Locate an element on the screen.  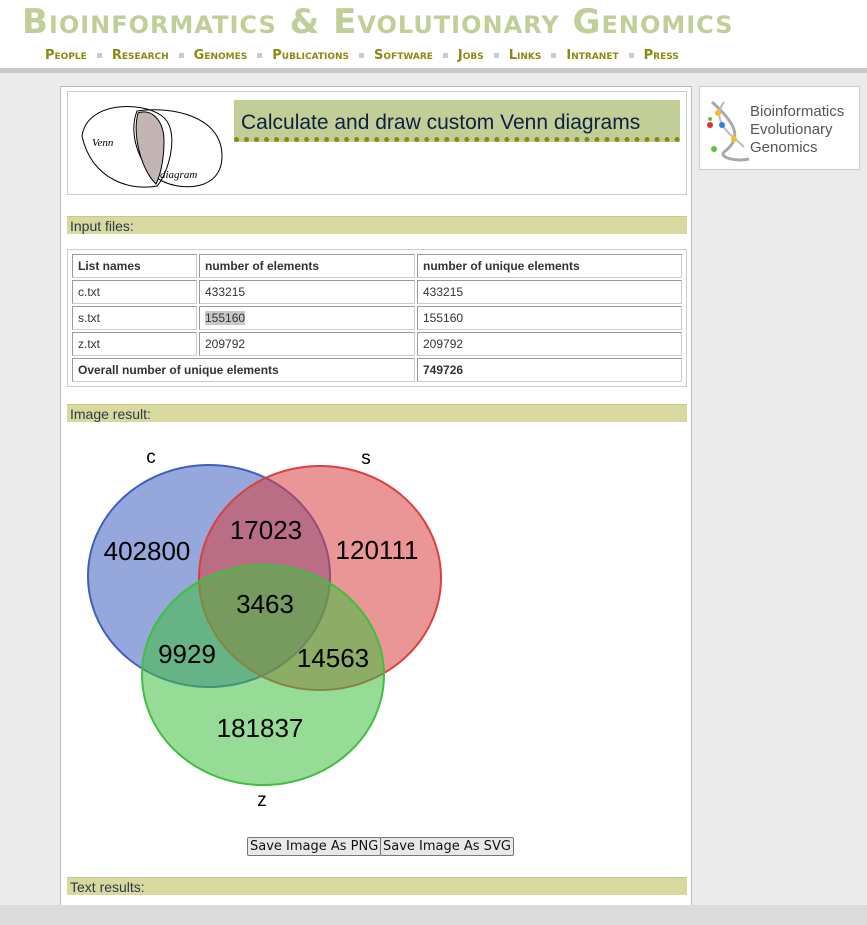
beg-logo-text: Bioinformatics Evolutionary Genomics is located at coordinates (797, 130).